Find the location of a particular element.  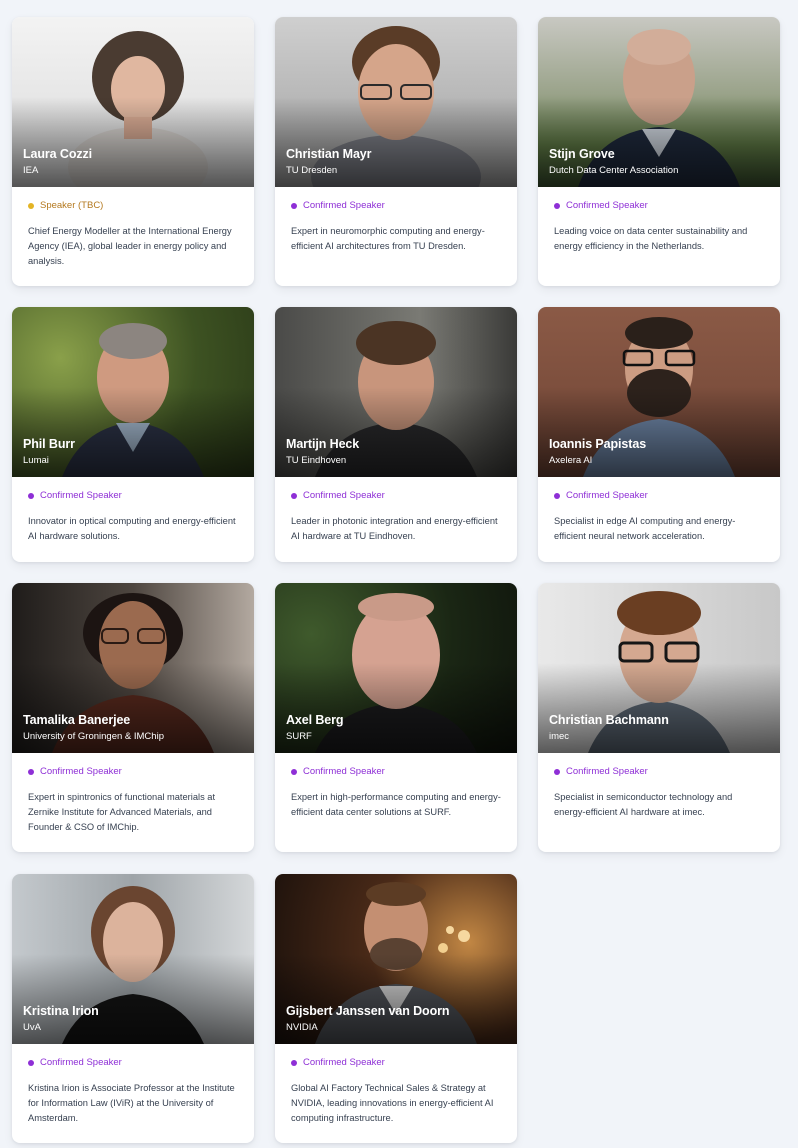

speaker-organization: TU Eindhoven is located at coordinates (316, 460).